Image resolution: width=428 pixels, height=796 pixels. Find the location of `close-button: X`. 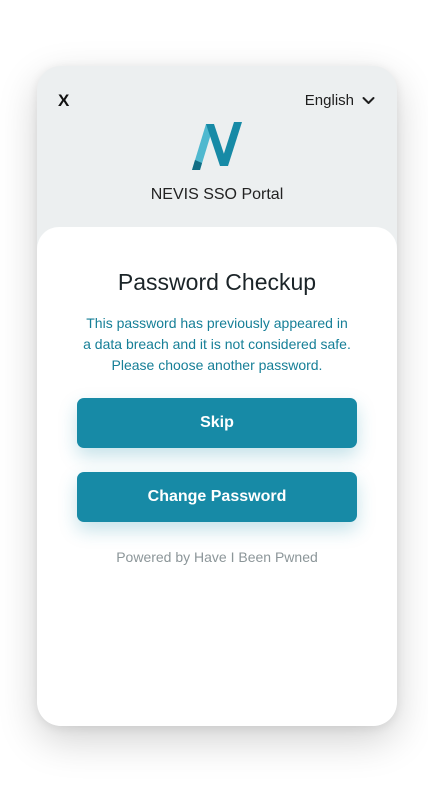

close-button: X is located at coordinates (63, 101).